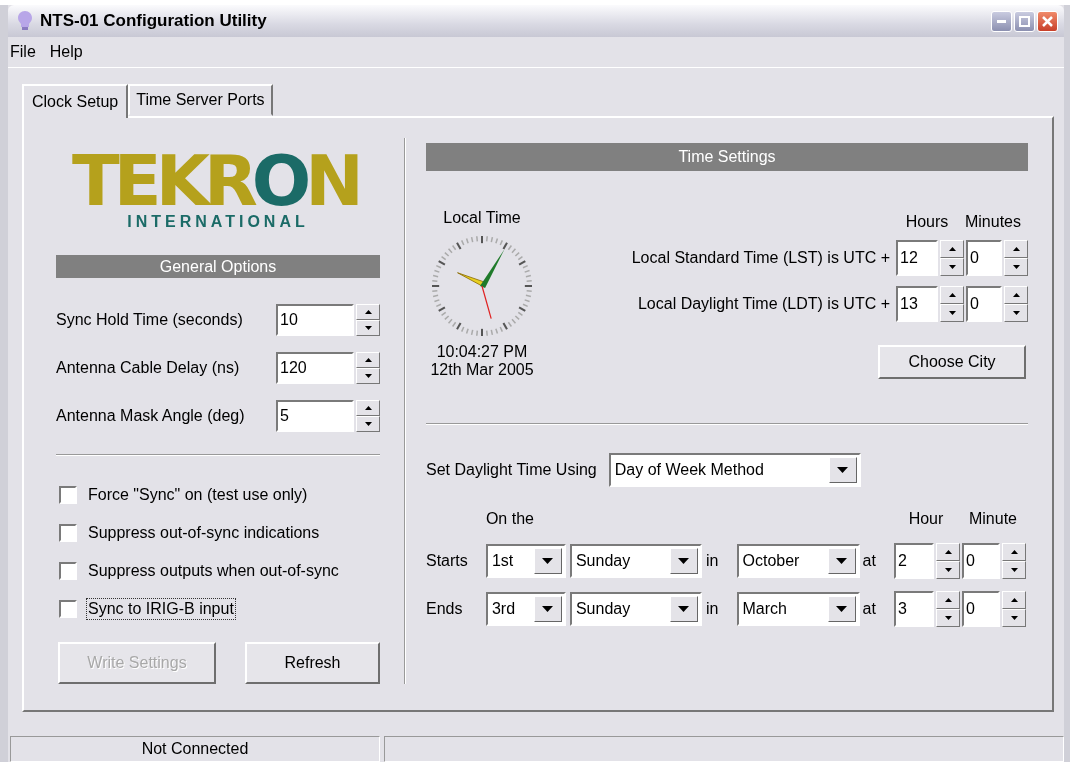  Describe the element at coordinates (315, 320) in the screenshot. I see `number-field: 10` at that location.